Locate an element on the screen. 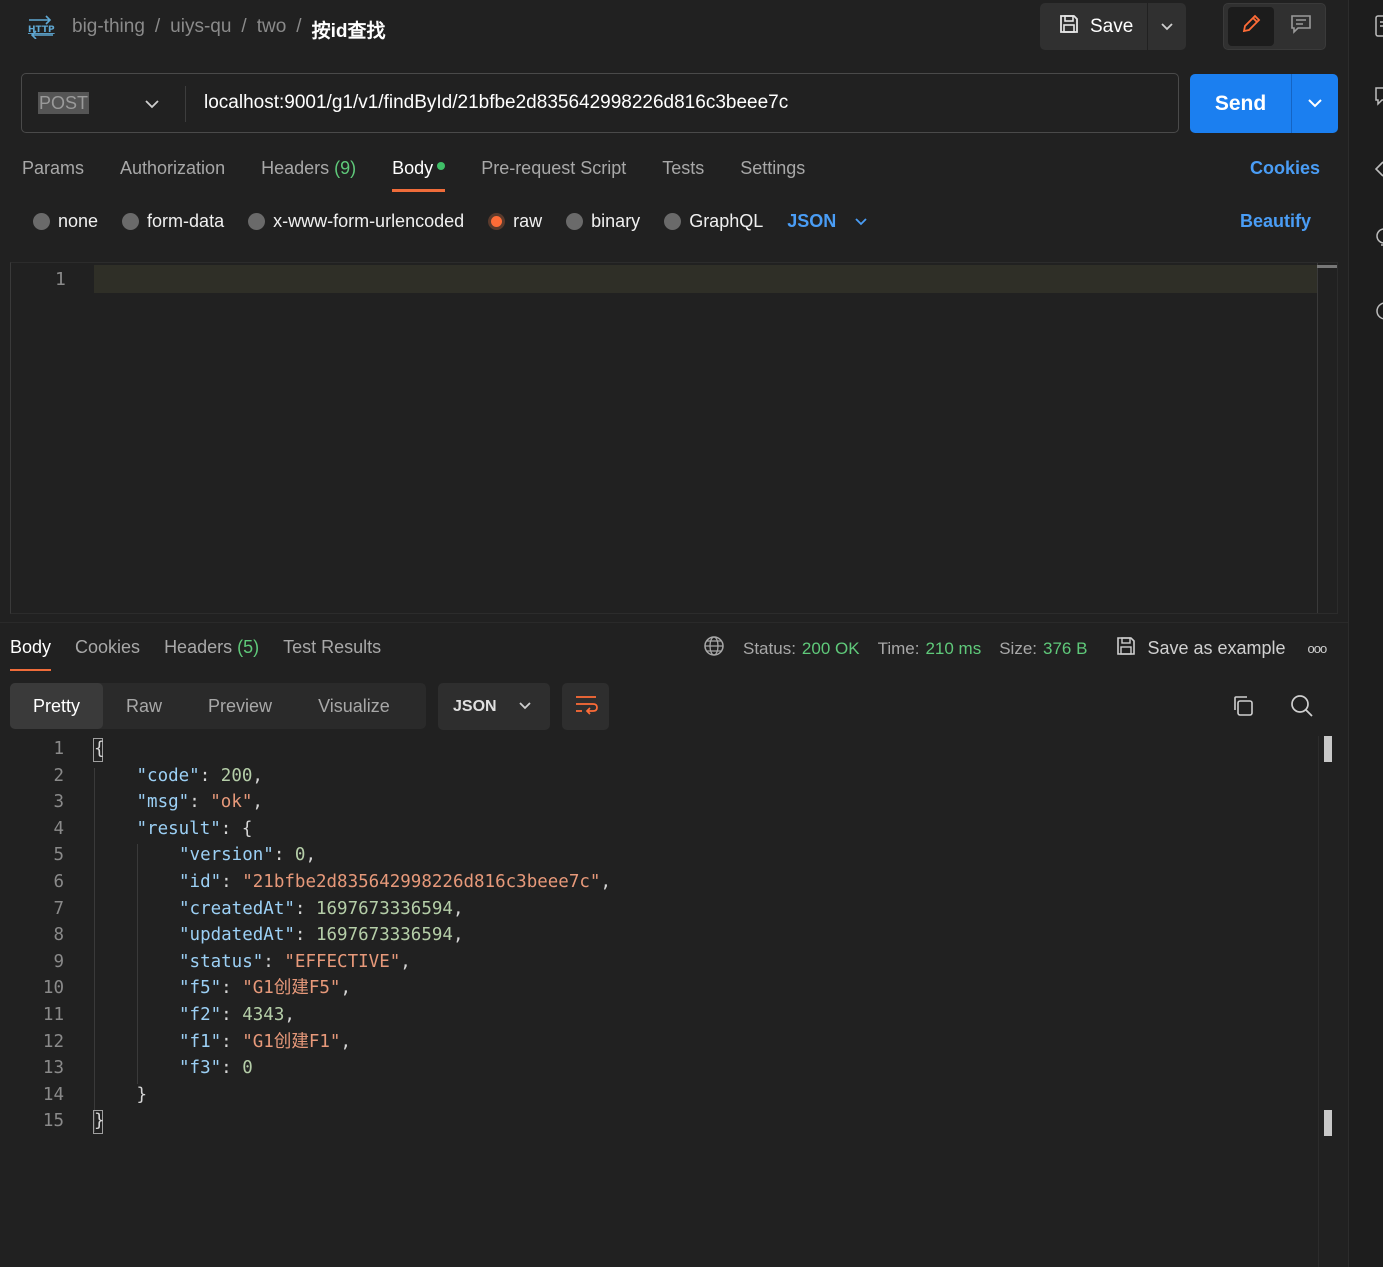  edit-mode-button is located at coordinates (1251, 26).